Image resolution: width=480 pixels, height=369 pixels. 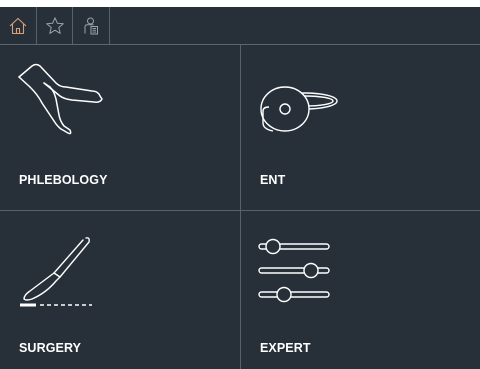 I want to click on tab-favorites, so click(x=55, y=25).